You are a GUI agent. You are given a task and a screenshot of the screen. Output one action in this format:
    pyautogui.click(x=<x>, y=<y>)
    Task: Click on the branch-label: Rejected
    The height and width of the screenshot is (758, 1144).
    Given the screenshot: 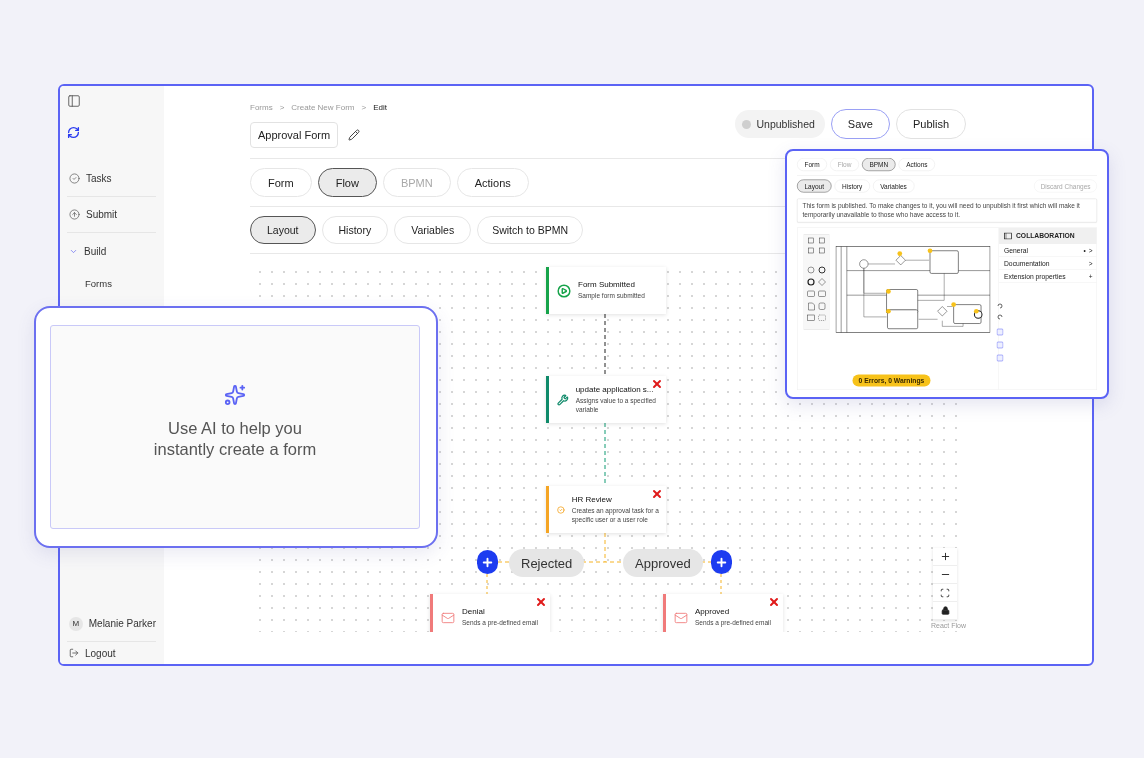 What is the action you would take?
    pyautogui.click(x=547, y=563)
    